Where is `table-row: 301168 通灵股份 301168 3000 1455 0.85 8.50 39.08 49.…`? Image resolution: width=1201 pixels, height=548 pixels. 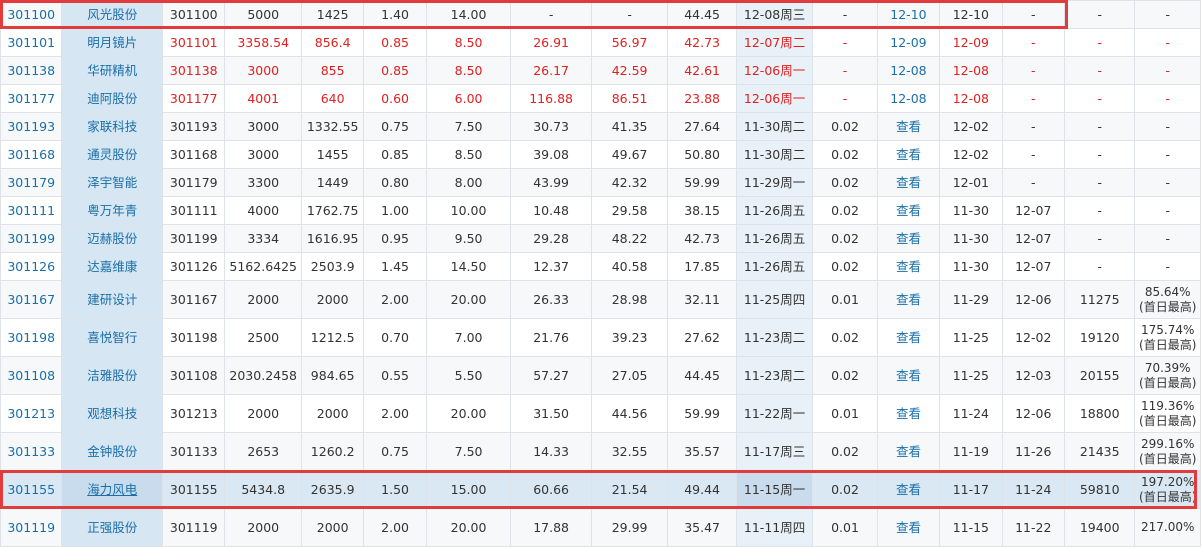 table-row: 301168 通灵股份 301168 3000 1455 0.85 8.50 39.08 49.… is located at coordinates (600, 154).